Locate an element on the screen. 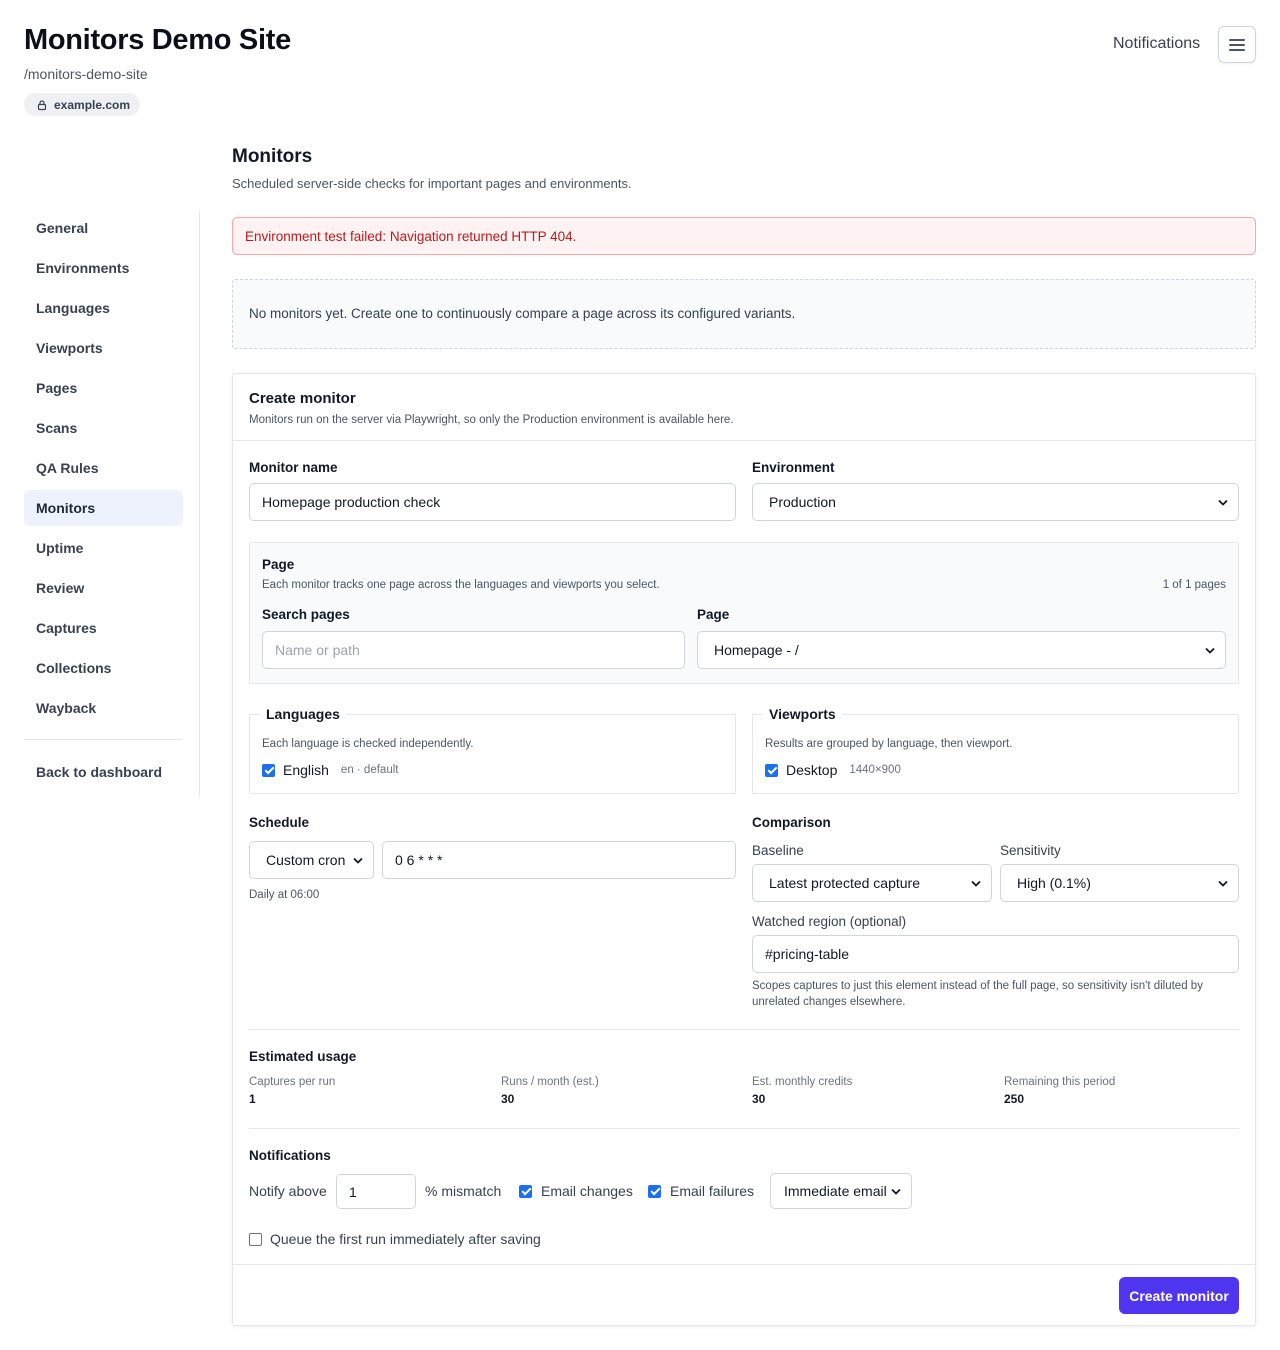  languages-legend: Languages is located at coordinates (303, 714).